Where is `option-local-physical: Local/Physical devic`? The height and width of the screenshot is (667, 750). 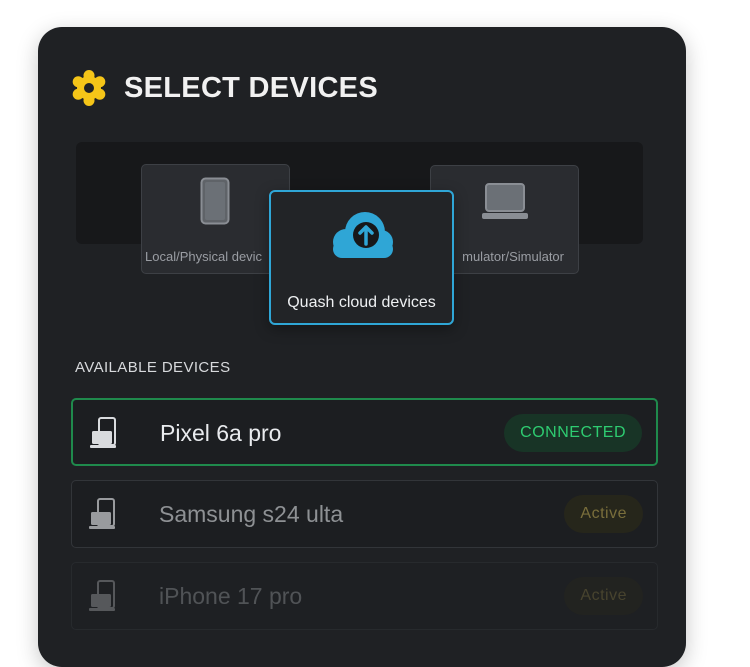
option-local-physical: Local/Physical devic is located at coordinates (215, 219).